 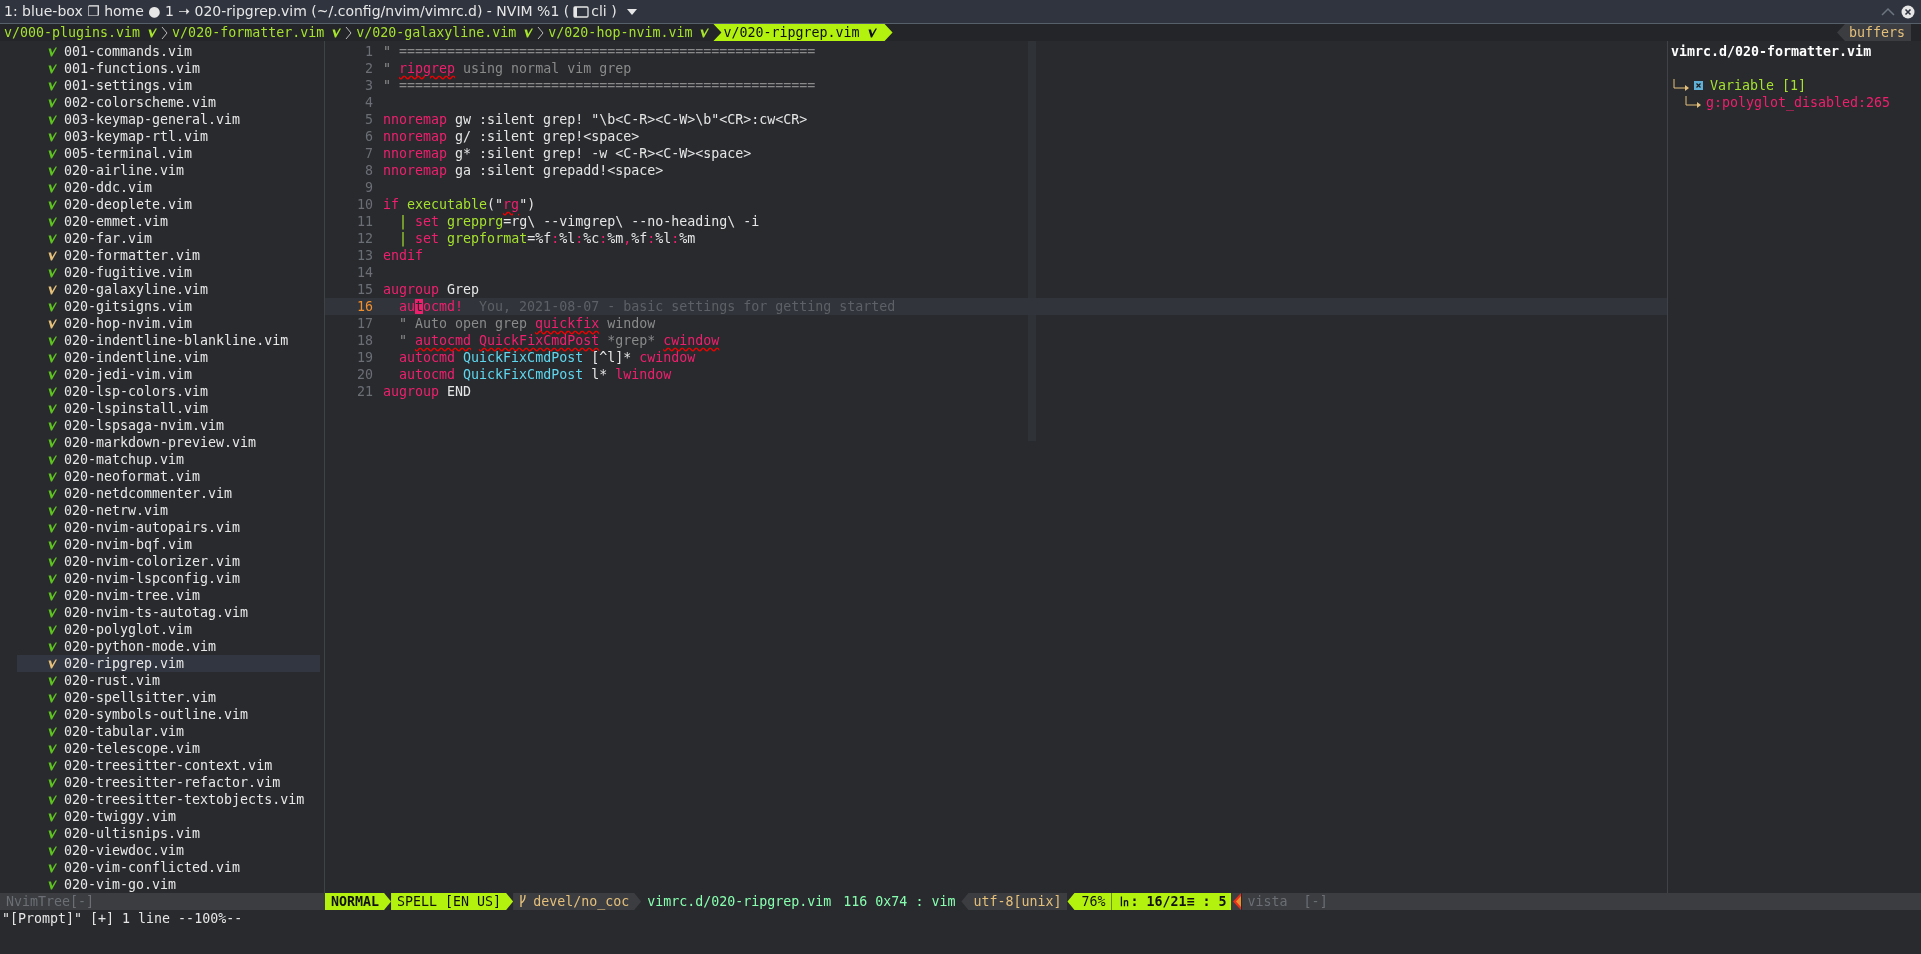 I want to click on line-number: 5, so click(x=369, y=119).